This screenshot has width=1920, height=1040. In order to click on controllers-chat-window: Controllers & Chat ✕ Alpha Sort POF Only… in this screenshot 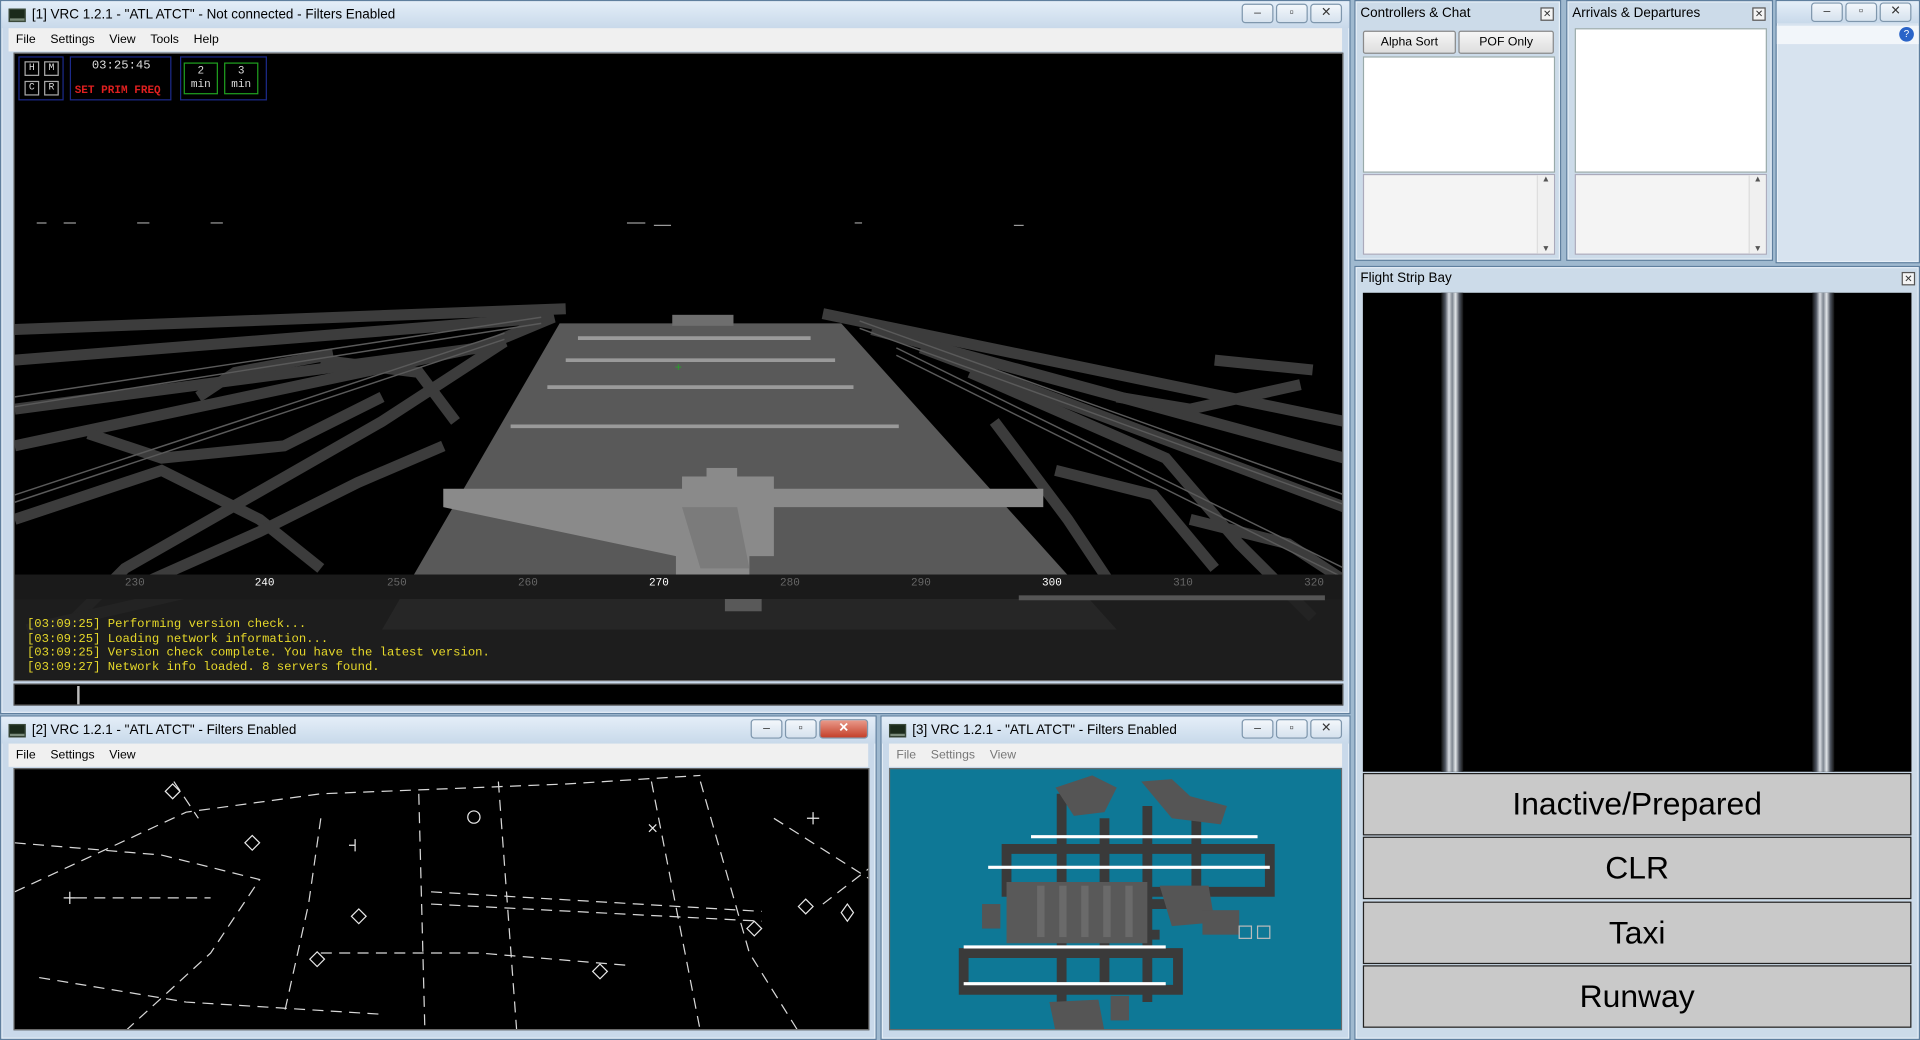, I will do `click(1458, 130)`.